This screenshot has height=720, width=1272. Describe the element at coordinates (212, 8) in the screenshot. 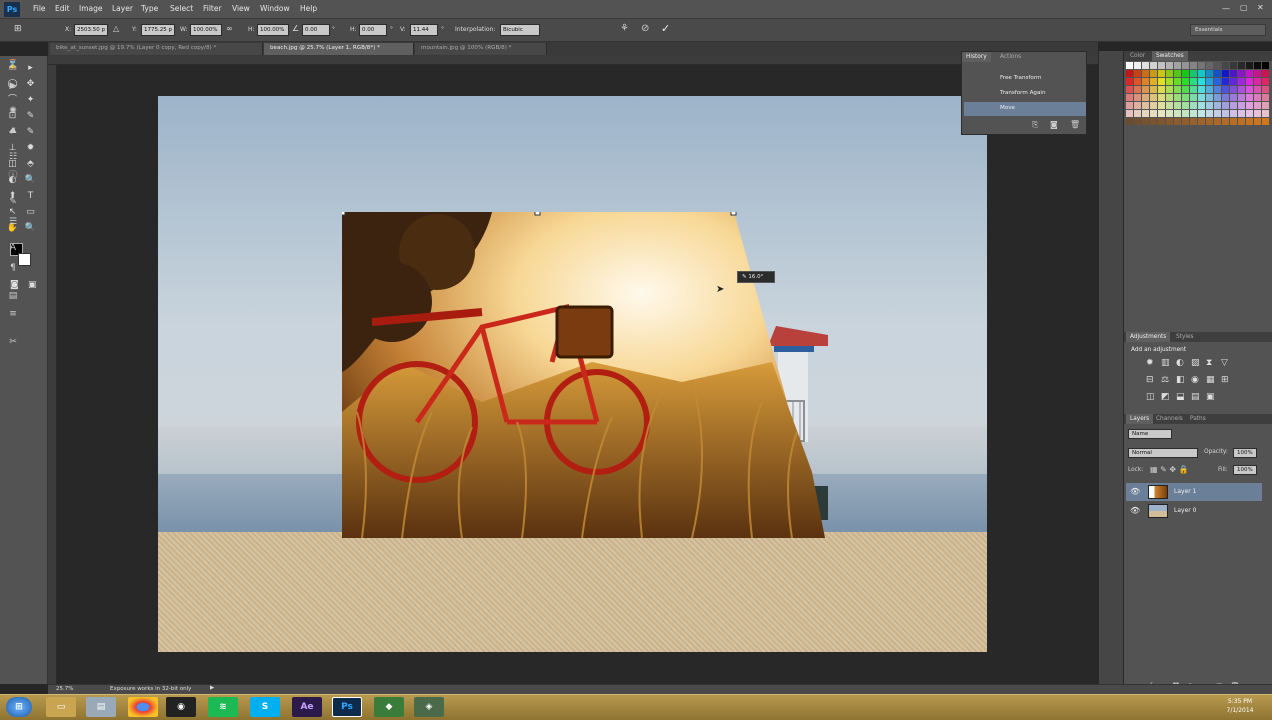

I see `menu-filter: Filter` at that location.